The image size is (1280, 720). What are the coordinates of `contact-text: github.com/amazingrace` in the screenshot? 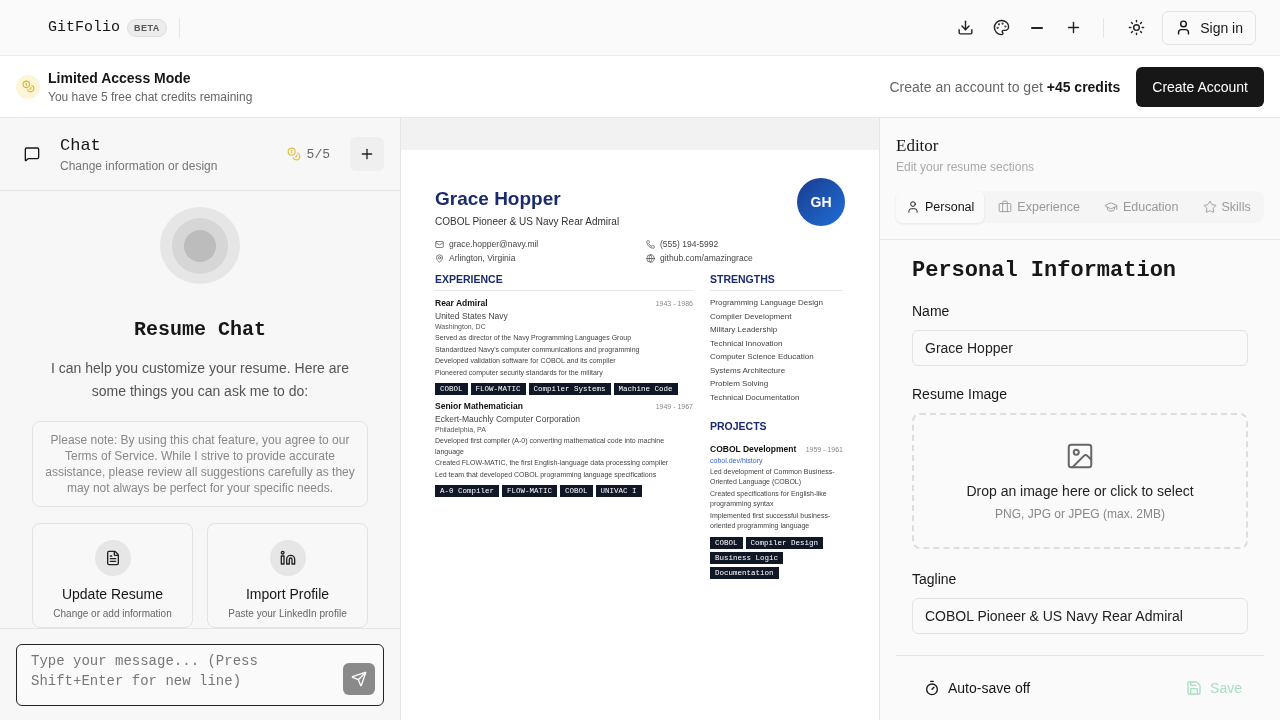 It's located at (706, 258).